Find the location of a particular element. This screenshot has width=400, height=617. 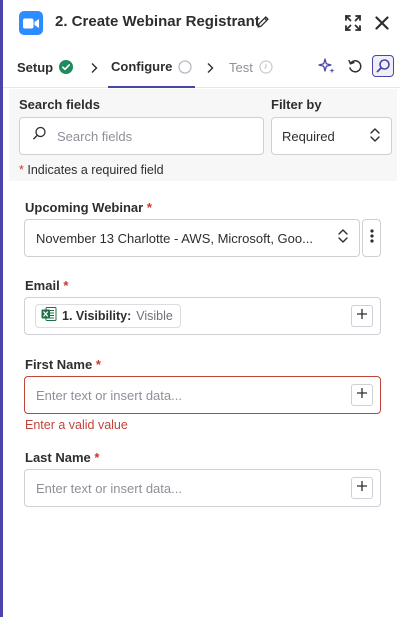

search-fields-box is located at coordinates (141, 136).